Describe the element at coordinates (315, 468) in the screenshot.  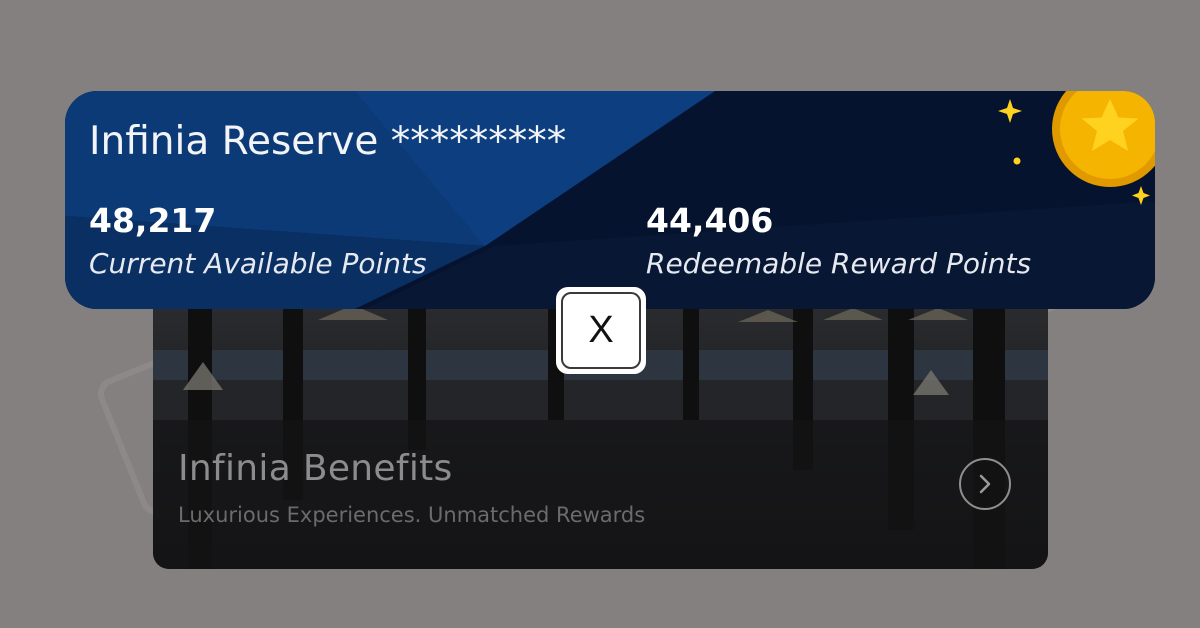
I see `benefits-title: Infinia Benefits` at that location.